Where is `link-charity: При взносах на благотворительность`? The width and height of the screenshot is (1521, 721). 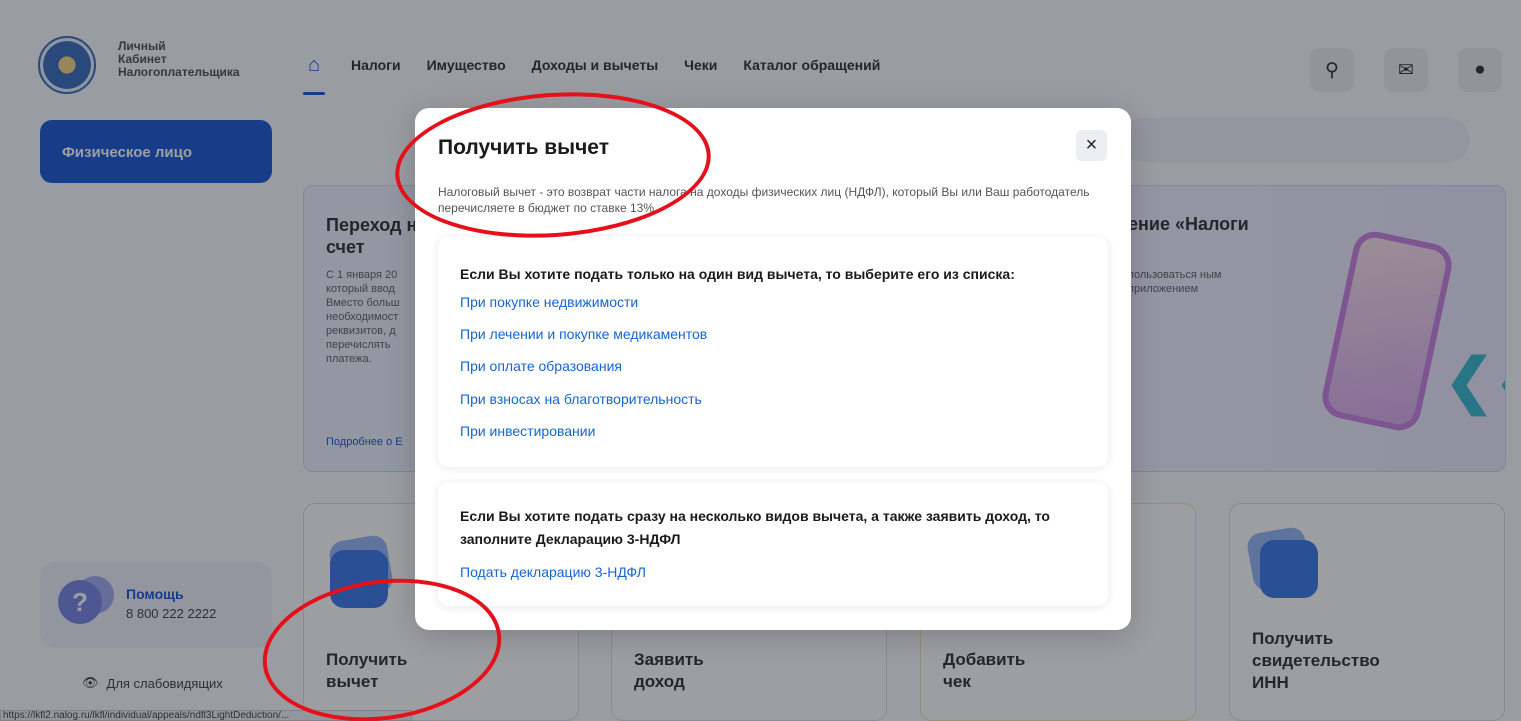 link-charity: При взносах на благотворительность is located at coordinates (581, 399).